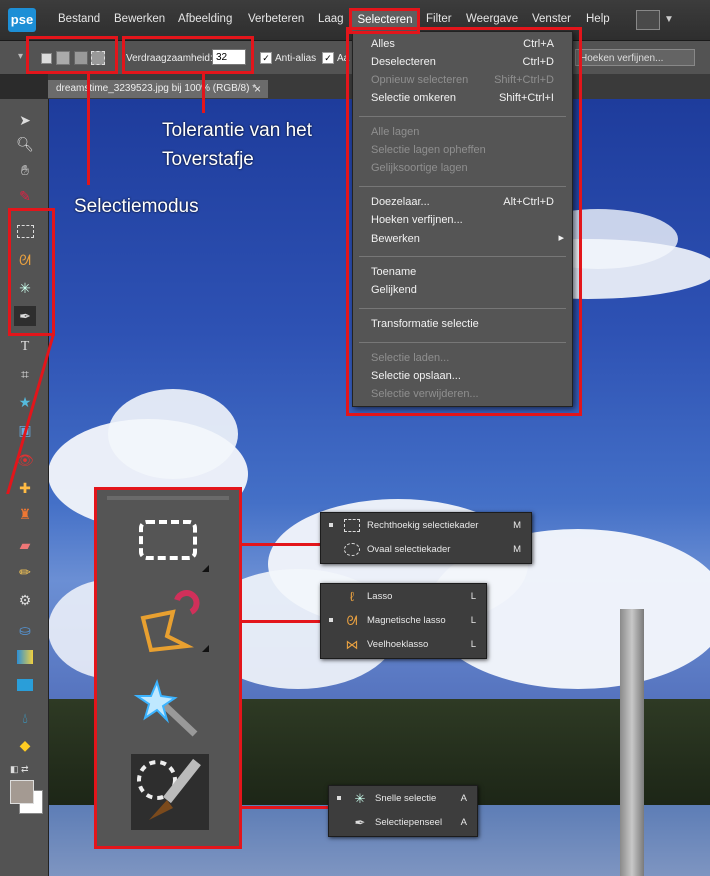 Image resolution: width=710 pixels, height=876 pixels. Describe the element at coordinates (328, 58) in the screenshot. I see `contiguous-checkbox: ✓` at that location.